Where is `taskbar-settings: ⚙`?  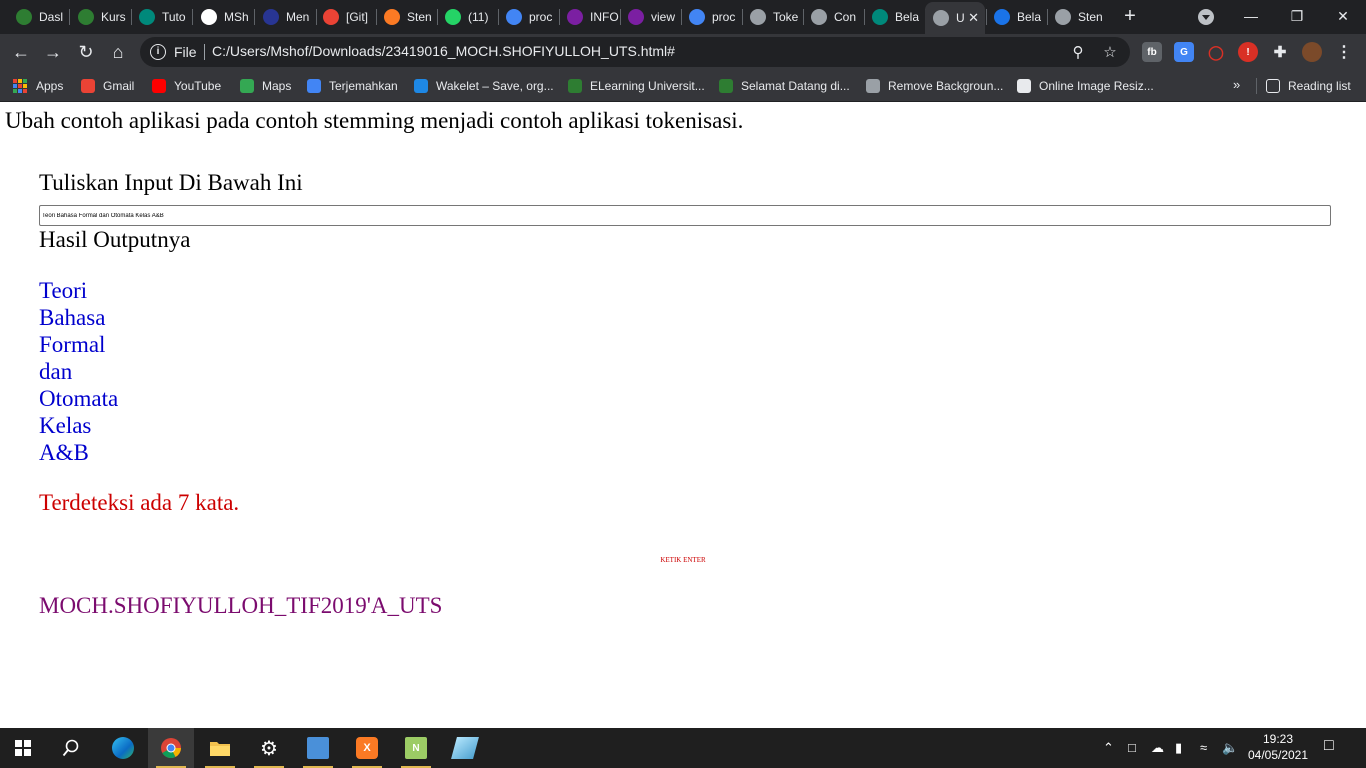 taskbar-settings: ⚙ is located at coordinates (269, 748).